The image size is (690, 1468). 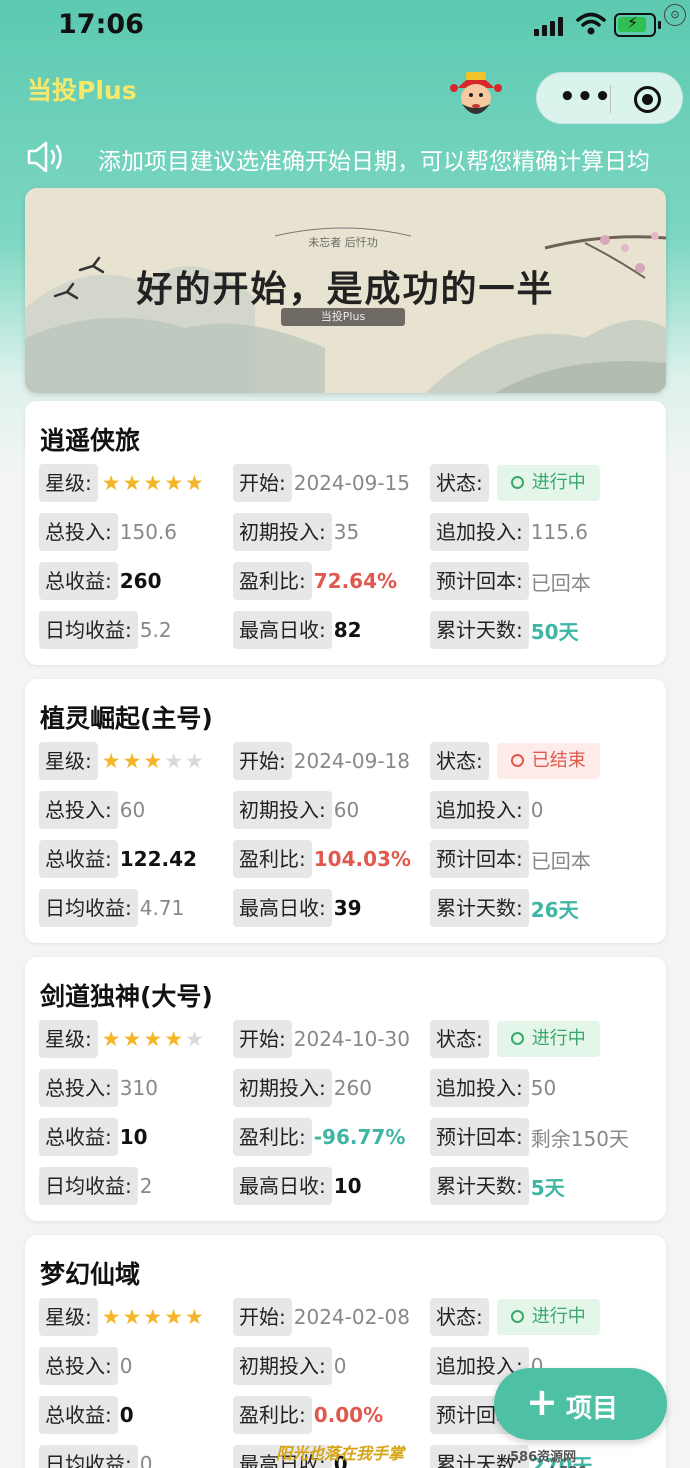 What do you see at coordinates (343, 317) in the screenshot?
I see `banner-tag: 当投Plus` at bounding box center [343, 317].